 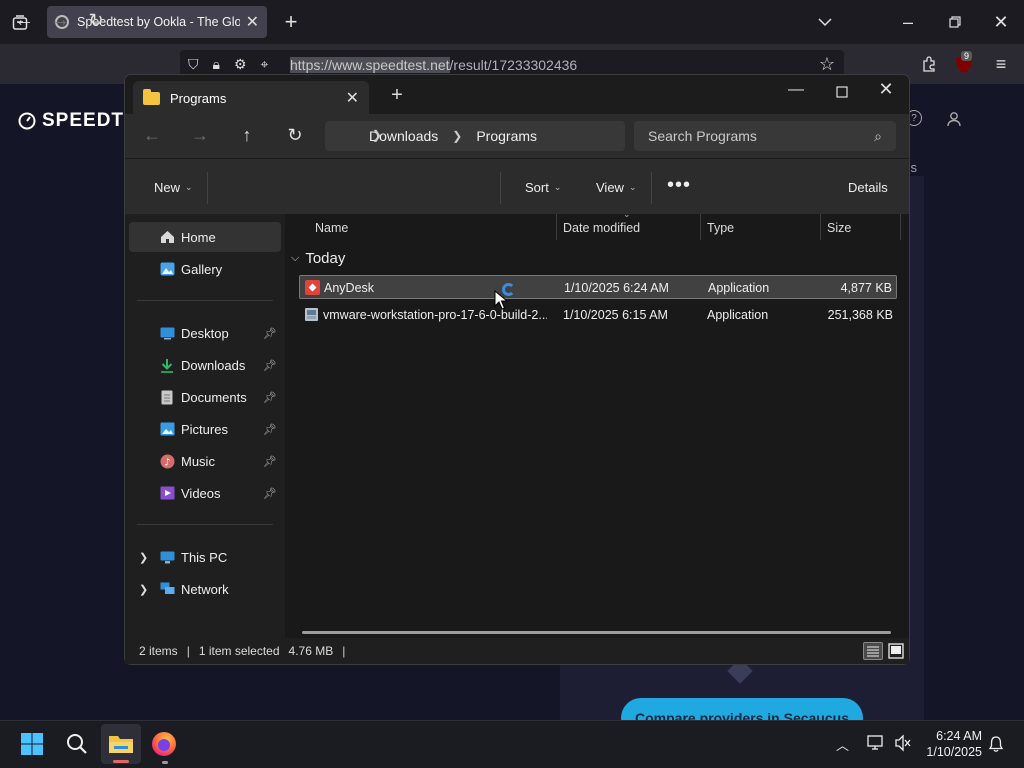 What do you see at coordinates (1001, 22) in the screenshot?
I see `browser-close-button: ✕` at bounding box center [1001, 22].